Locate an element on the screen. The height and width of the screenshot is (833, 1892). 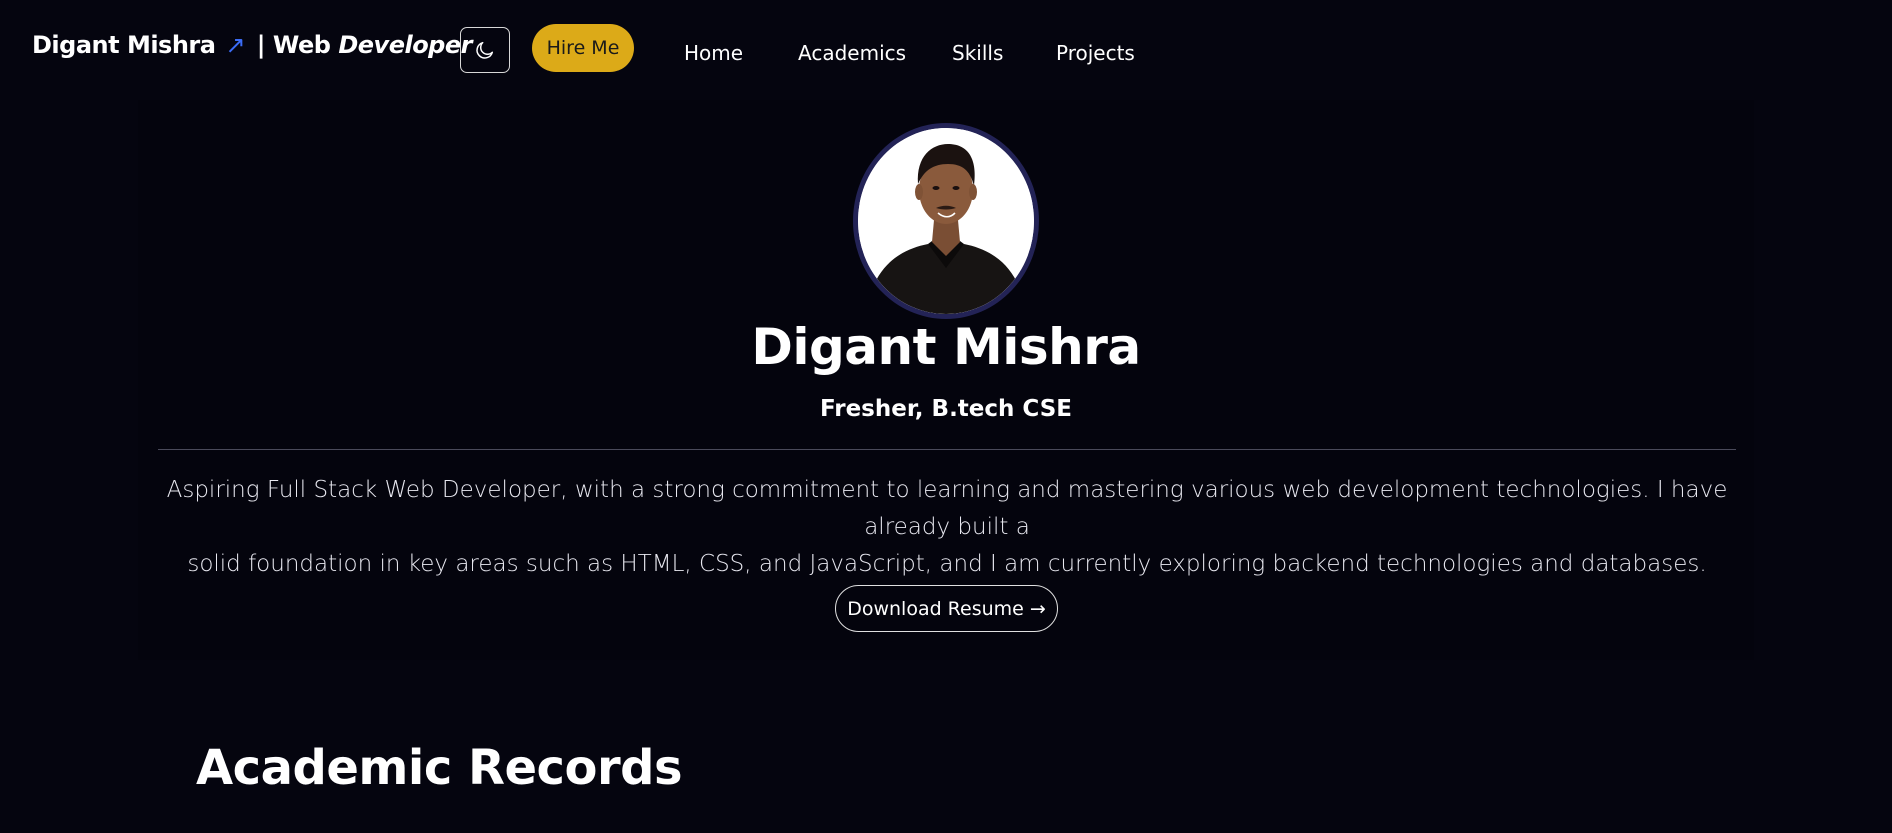
download-resume-label: Download Resume is located at coordinates (935, 608).